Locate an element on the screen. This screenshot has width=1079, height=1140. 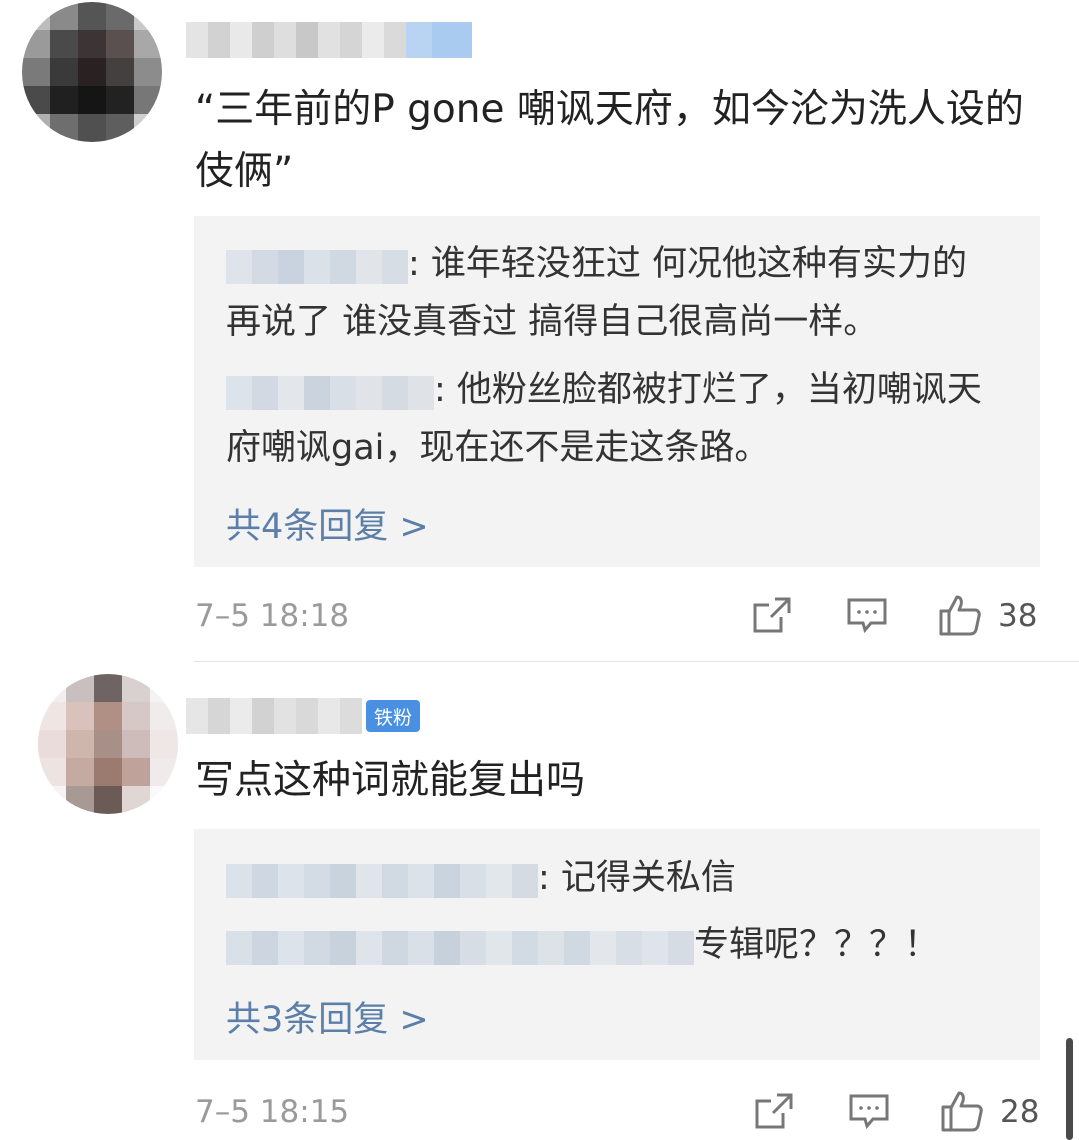
more-replies-link: 共3条回复 > is located at coordinates (327, 1016).